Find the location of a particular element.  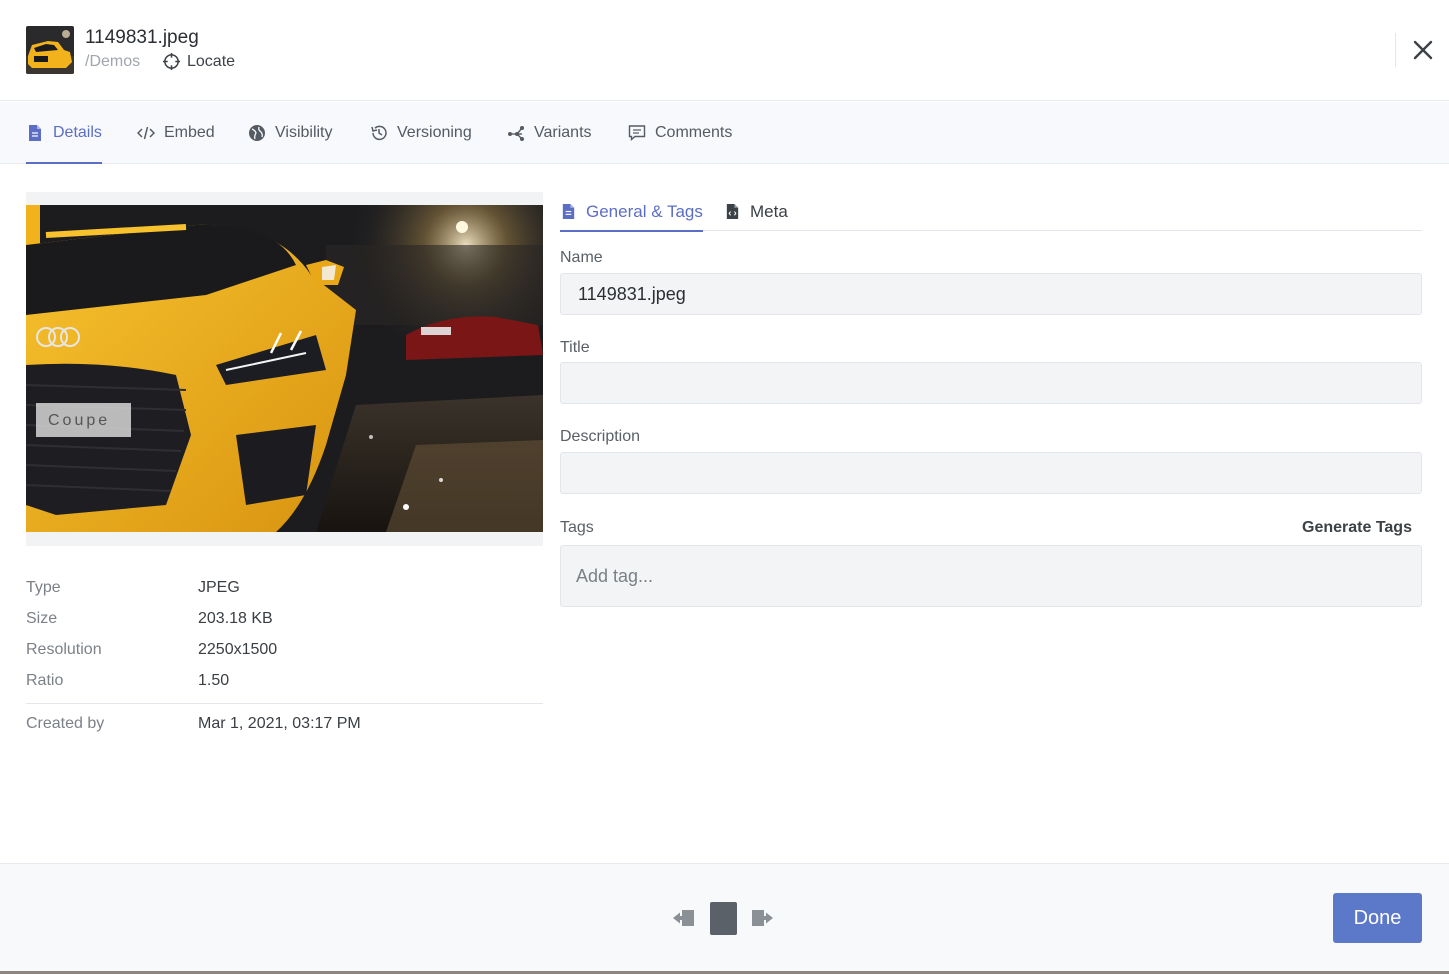

name-input is located at coordinates (991, 294).